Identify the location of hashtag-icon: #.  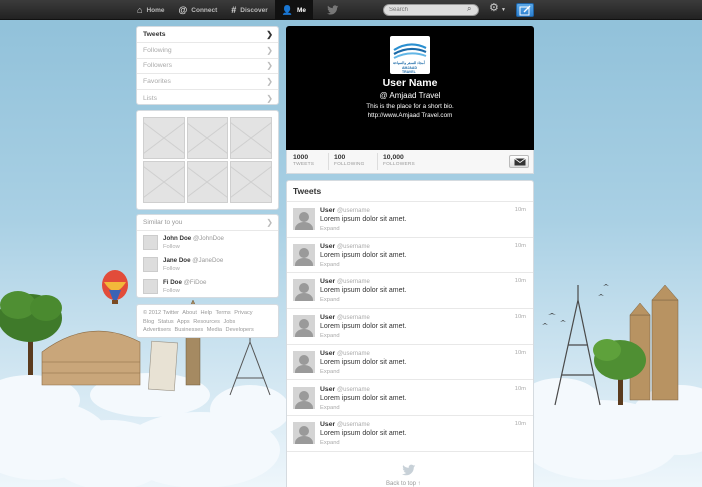
(234, 9).